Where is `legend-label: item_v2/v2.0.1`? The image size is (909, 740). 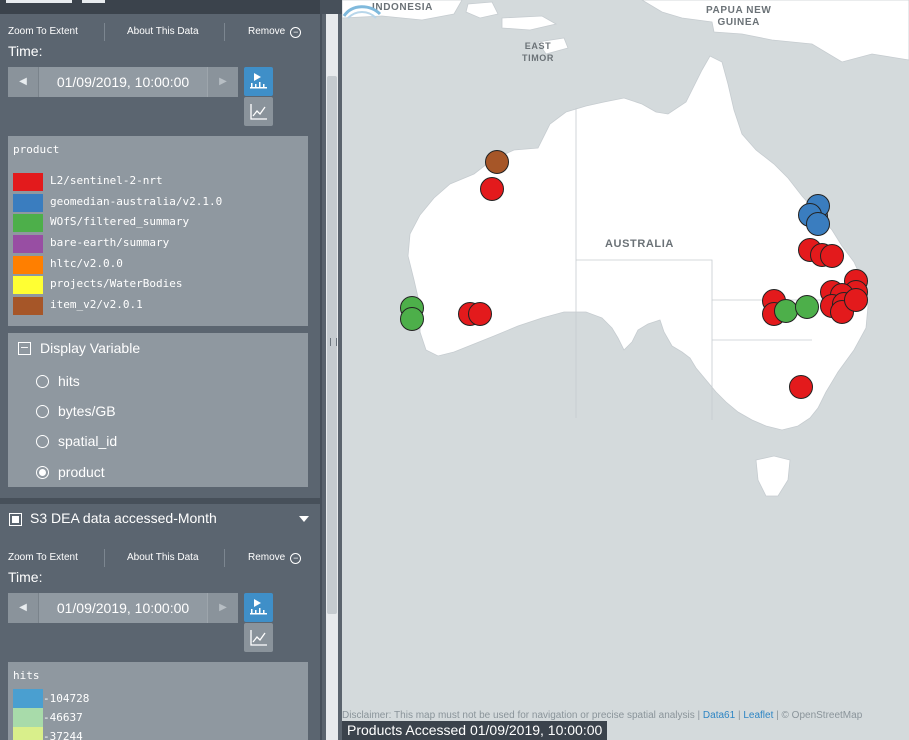 legend-label: item_v2/v2.0.1 is located at coordinates (96, 304).